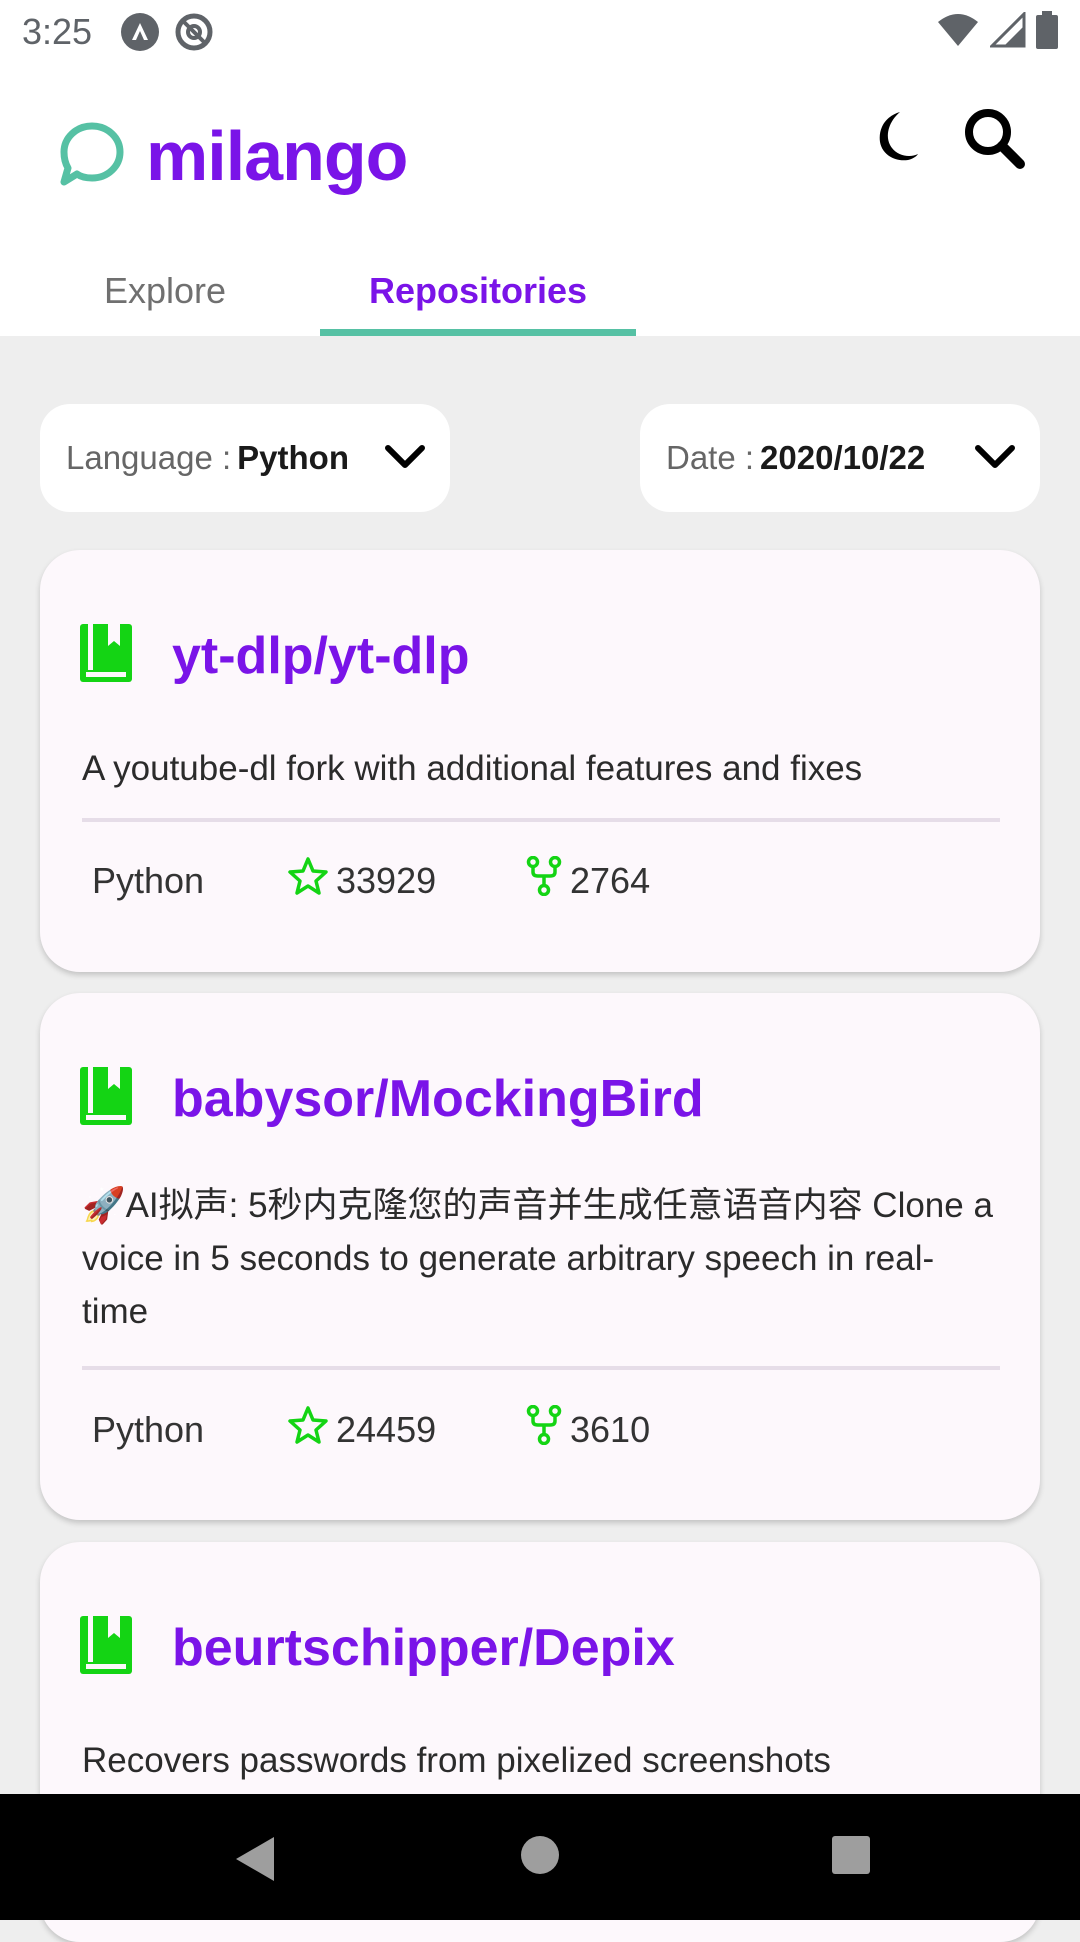  What do you see at coordinates (610, 1429) in the screenshot?
I see `repo-forks: 3610` at bounding box center [610, 1429].